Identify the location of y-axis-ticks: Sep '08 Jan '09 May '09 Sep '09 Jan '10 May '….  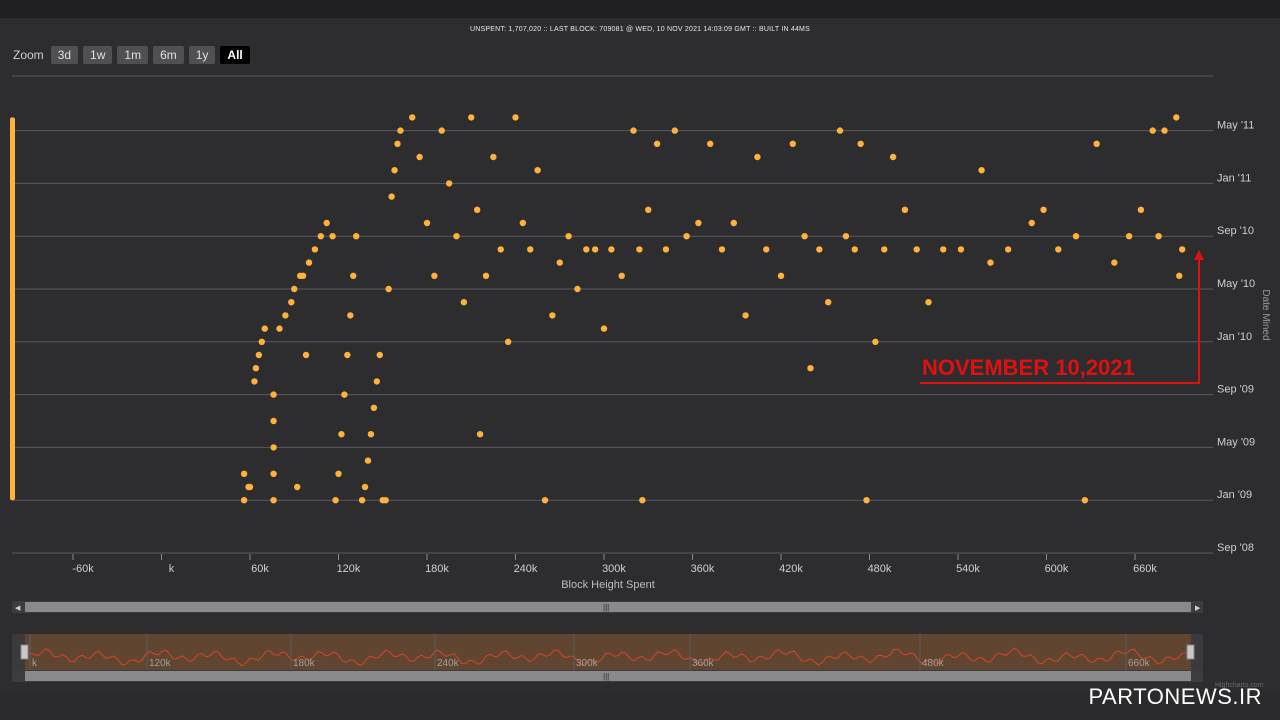
(1236, 337).